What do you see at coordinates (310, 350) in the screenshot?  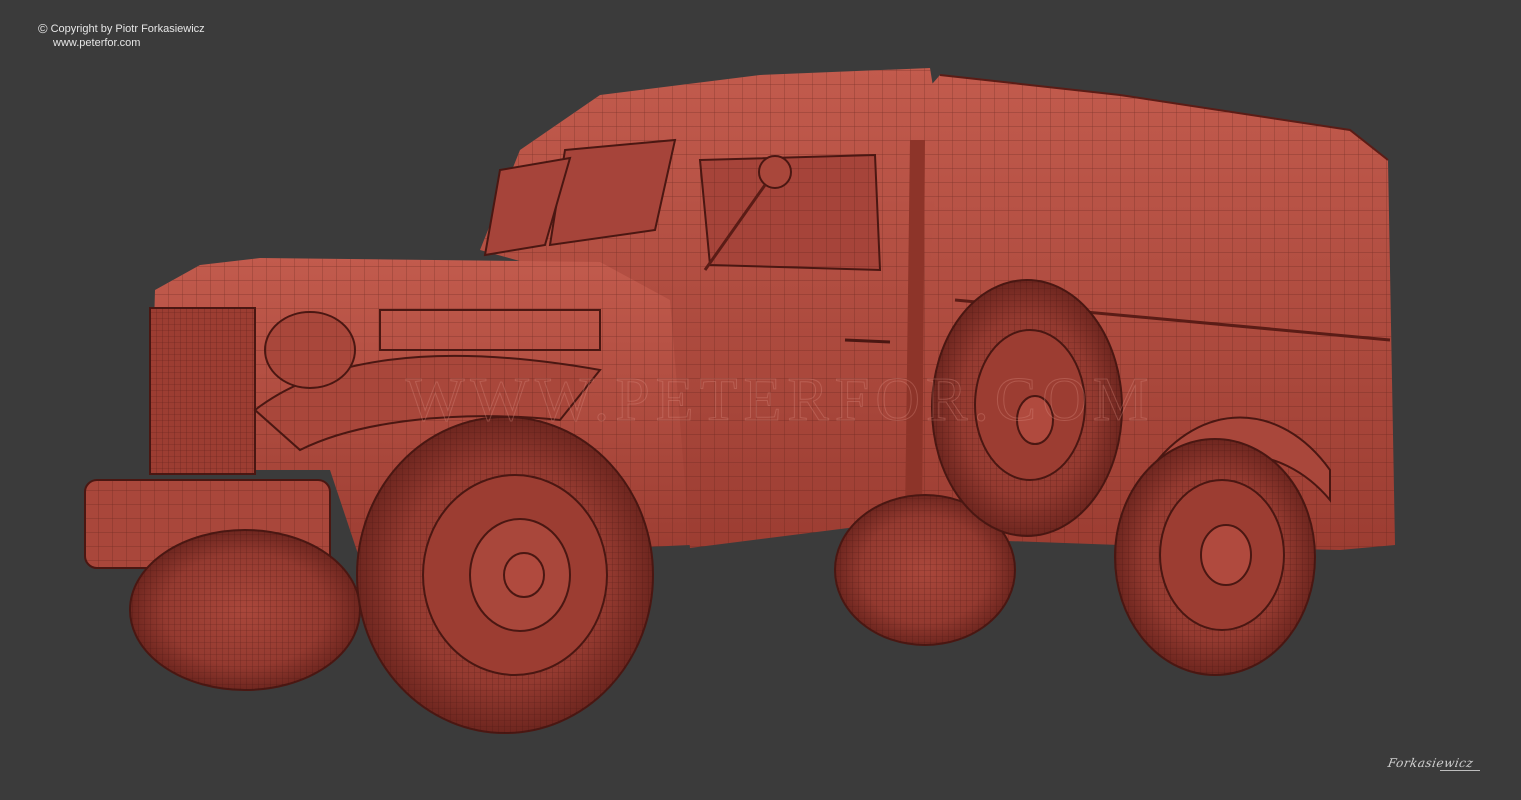 I see `headlight` at bounding box center [310, 350].